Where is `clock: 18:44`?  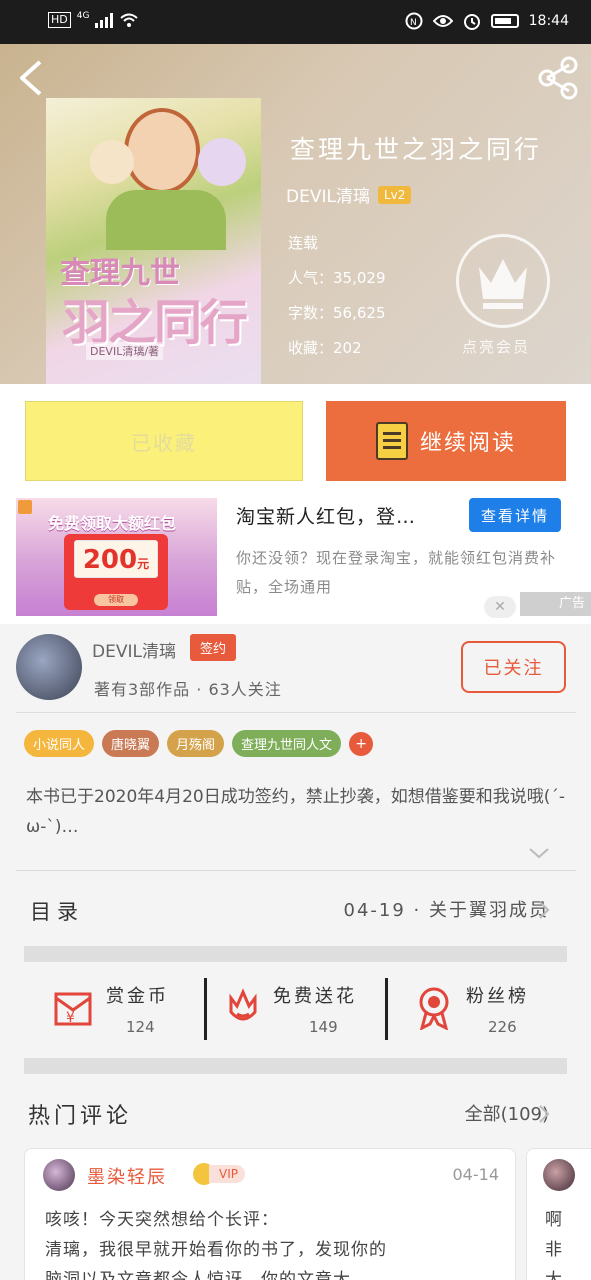 clock: 18:44 is located at coordinates (548, 21).